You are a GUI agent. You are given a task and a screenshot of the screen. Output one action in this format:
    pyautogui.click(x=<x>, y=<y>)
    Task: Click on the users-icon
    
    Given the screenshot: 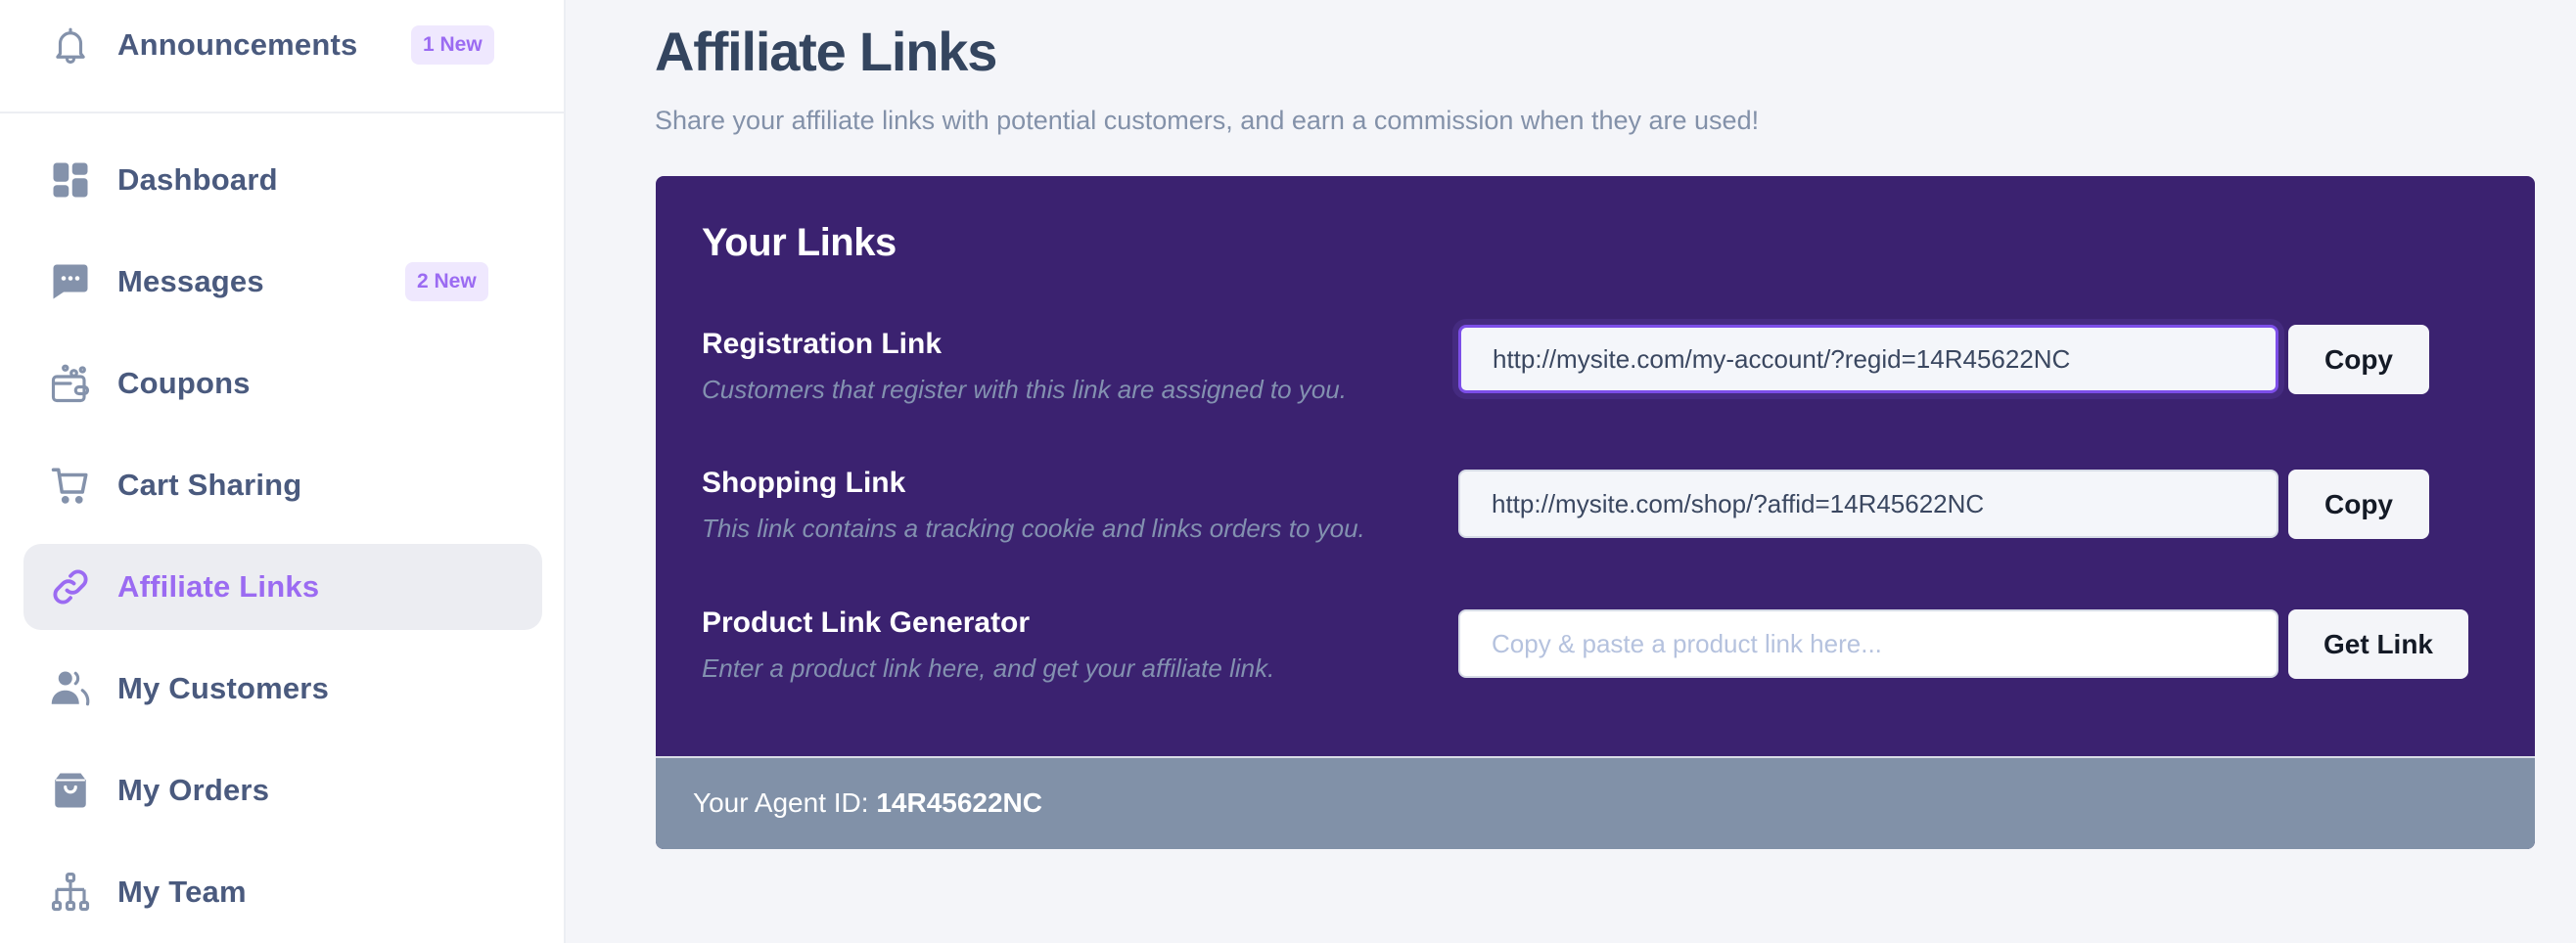 What is the action you would take?
    pyautogui.click(x=71, y=688)
    